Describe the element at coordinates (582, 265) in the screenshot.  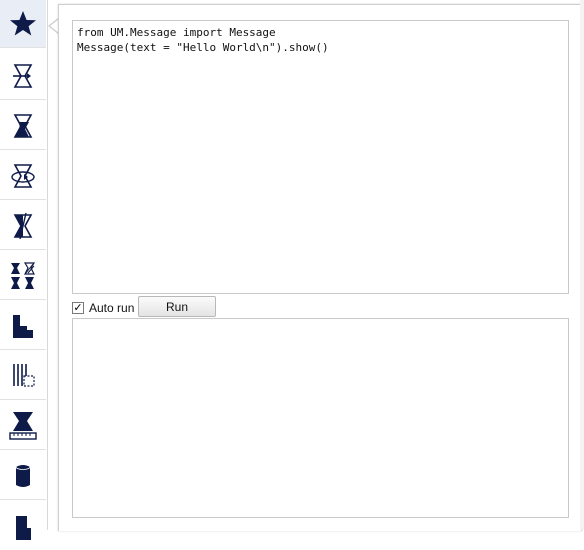
I see `background-edge` at that location.